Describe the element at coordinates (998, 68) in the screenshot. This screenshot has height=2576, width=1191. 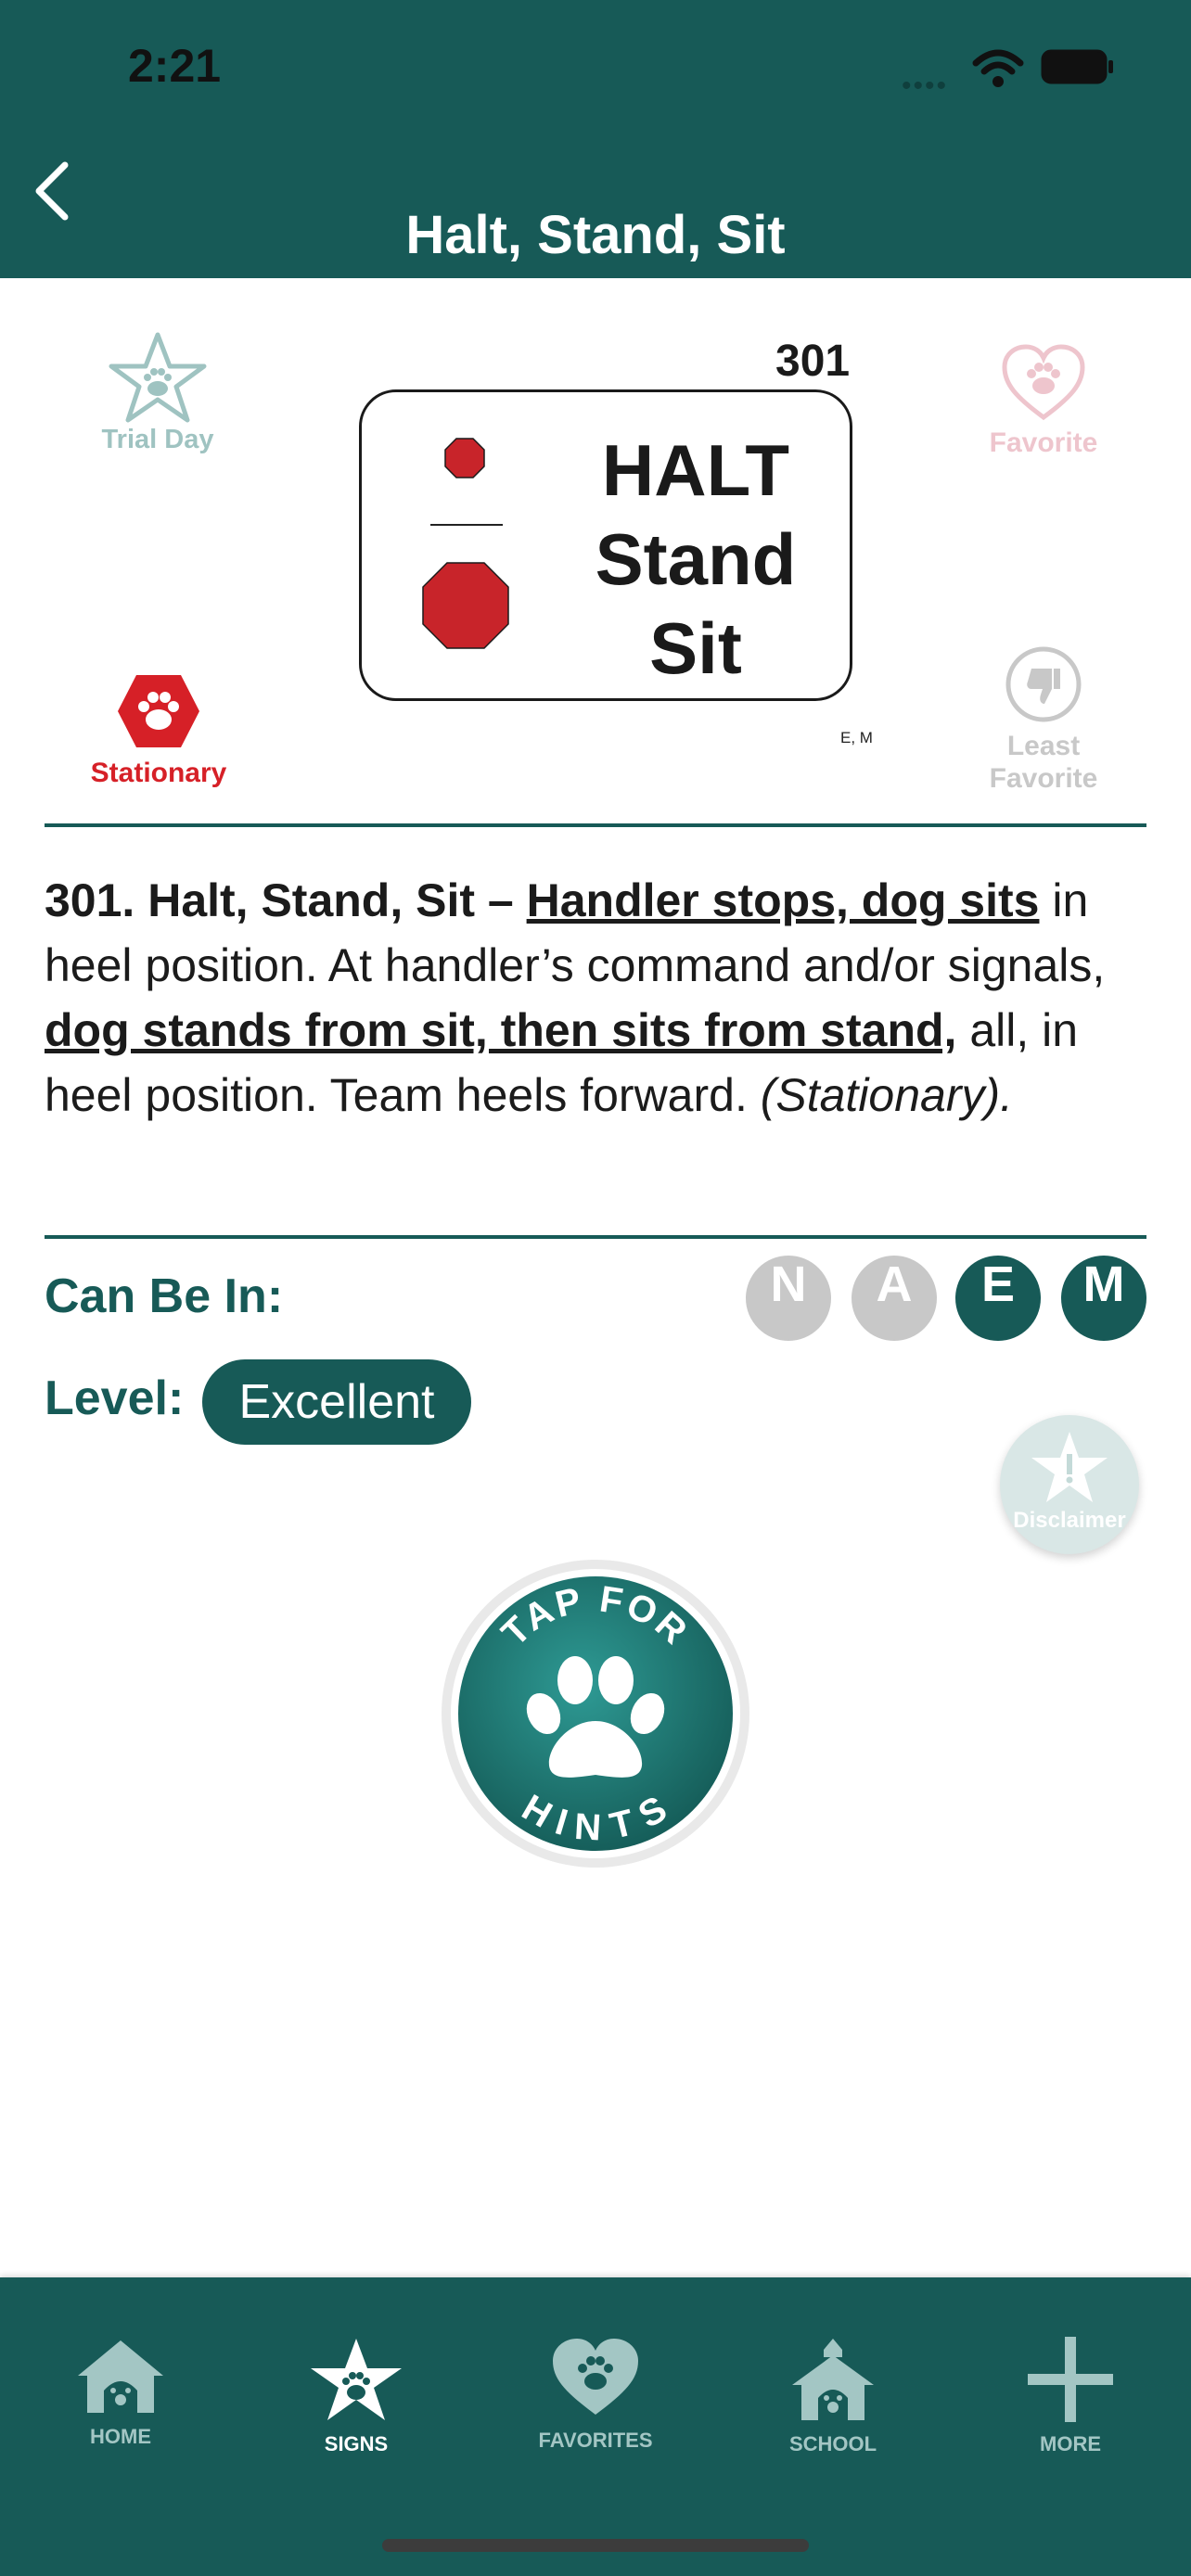
I see `wifi-icon` at that location.